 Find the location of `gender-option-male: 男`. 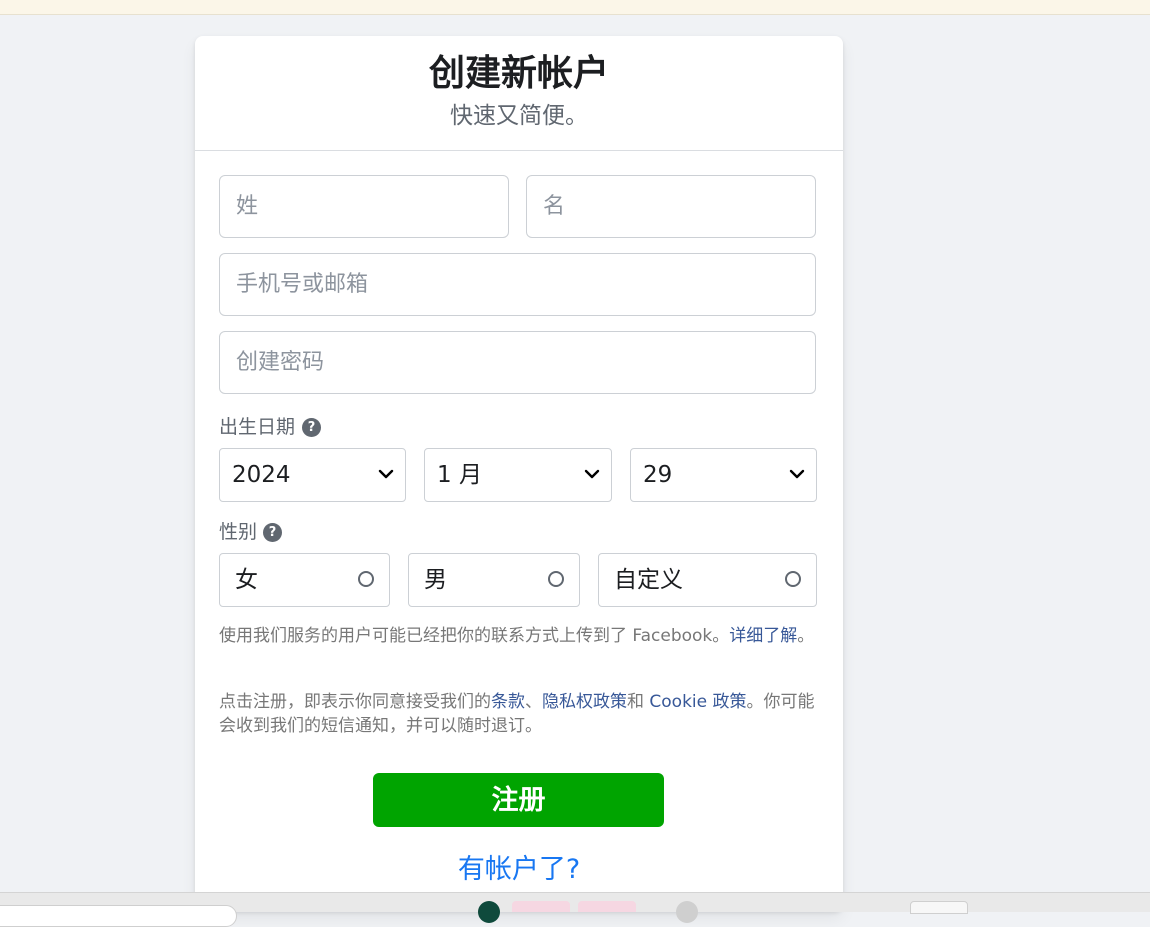

gender-option-male: 男 is located at coordinates (494, 580).